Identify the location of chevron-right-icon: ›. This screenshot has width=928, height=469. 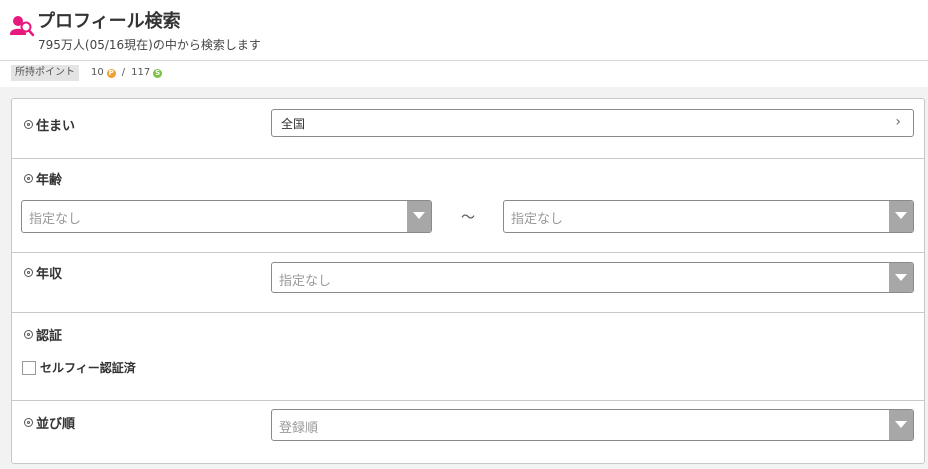
(898, 122).